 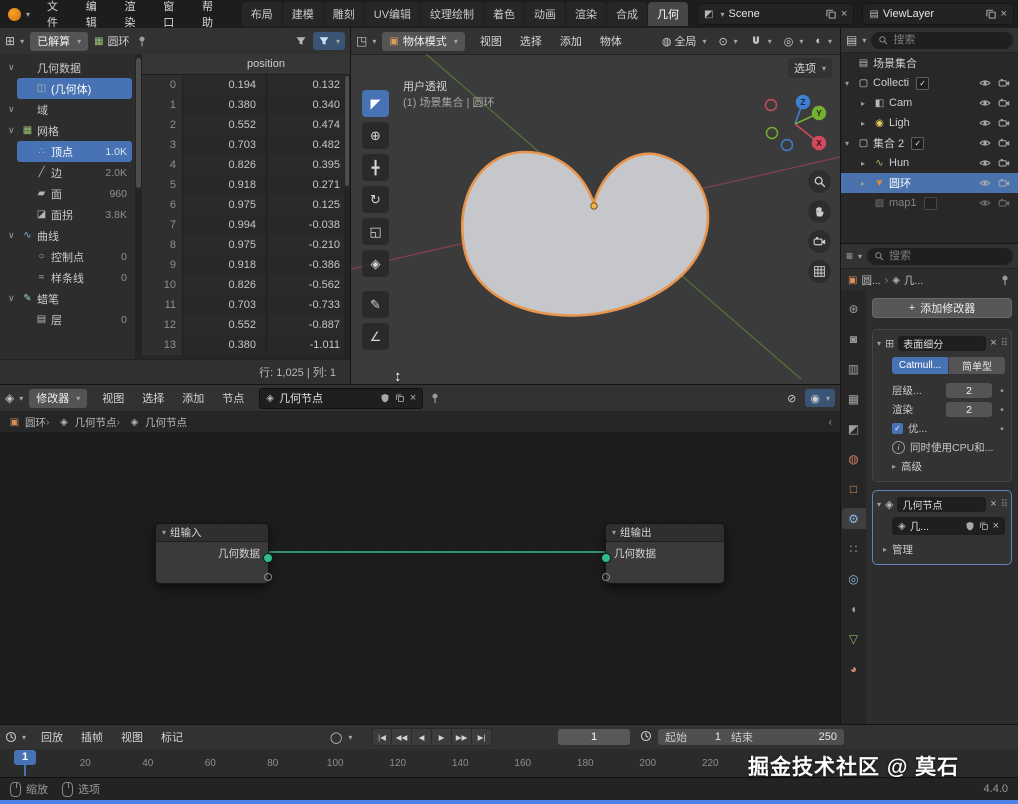 I want to click on auto-keying-toggle: ◯ ▾, so click(x=341, y=737).